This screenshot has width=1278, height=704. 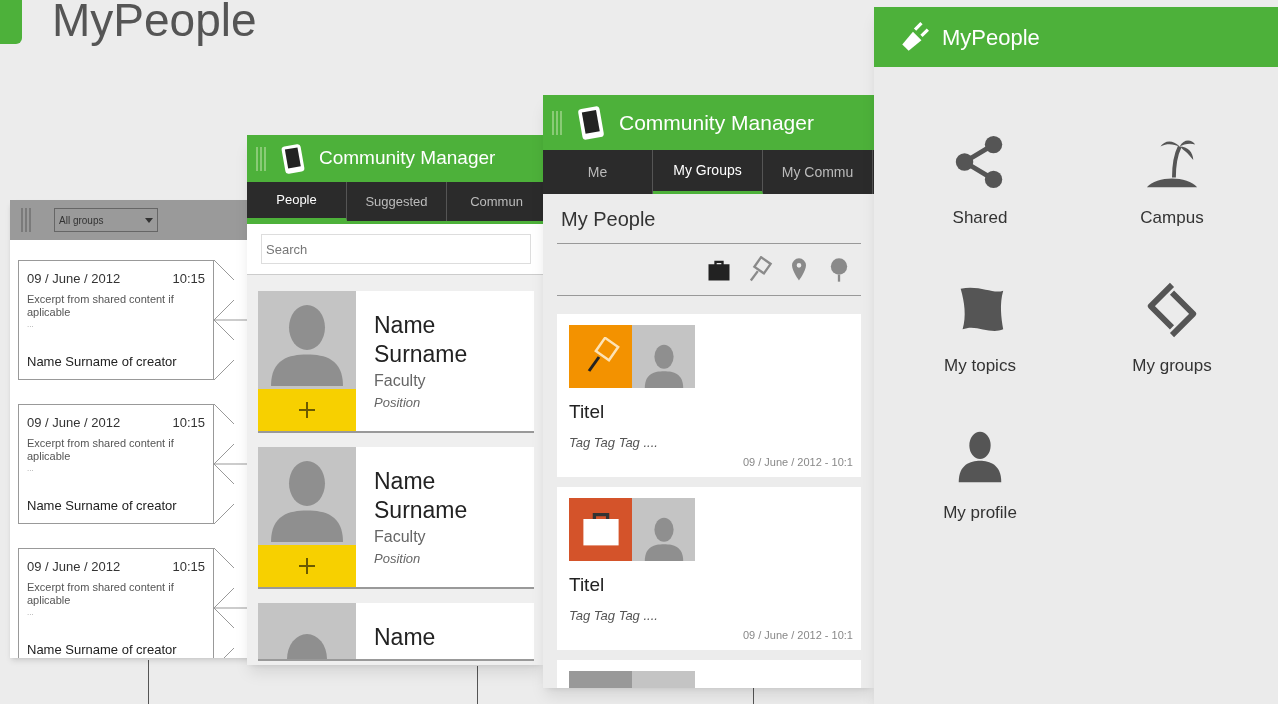 What do you see at coordinates (297, 201) in the screenshot?
I see `tab: People` at bounding box center [297, 201].